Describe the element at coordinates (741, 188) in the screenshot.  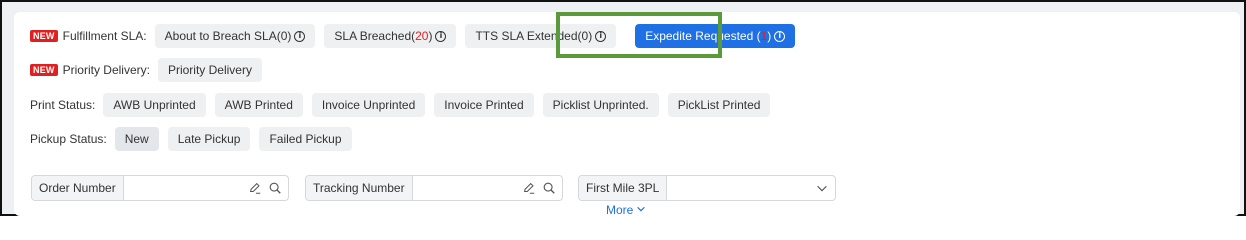
I see `first-mile-3pl-select` at that location.